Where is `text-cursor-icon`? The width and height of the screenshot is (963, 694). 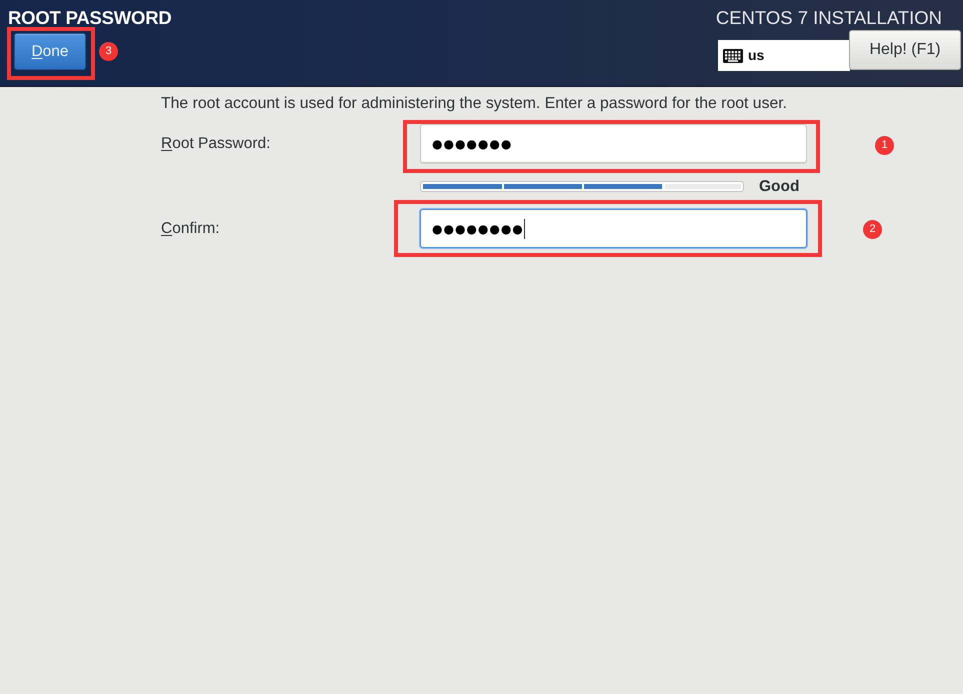
text-cursor-icon is located at coordinates (524, 228).